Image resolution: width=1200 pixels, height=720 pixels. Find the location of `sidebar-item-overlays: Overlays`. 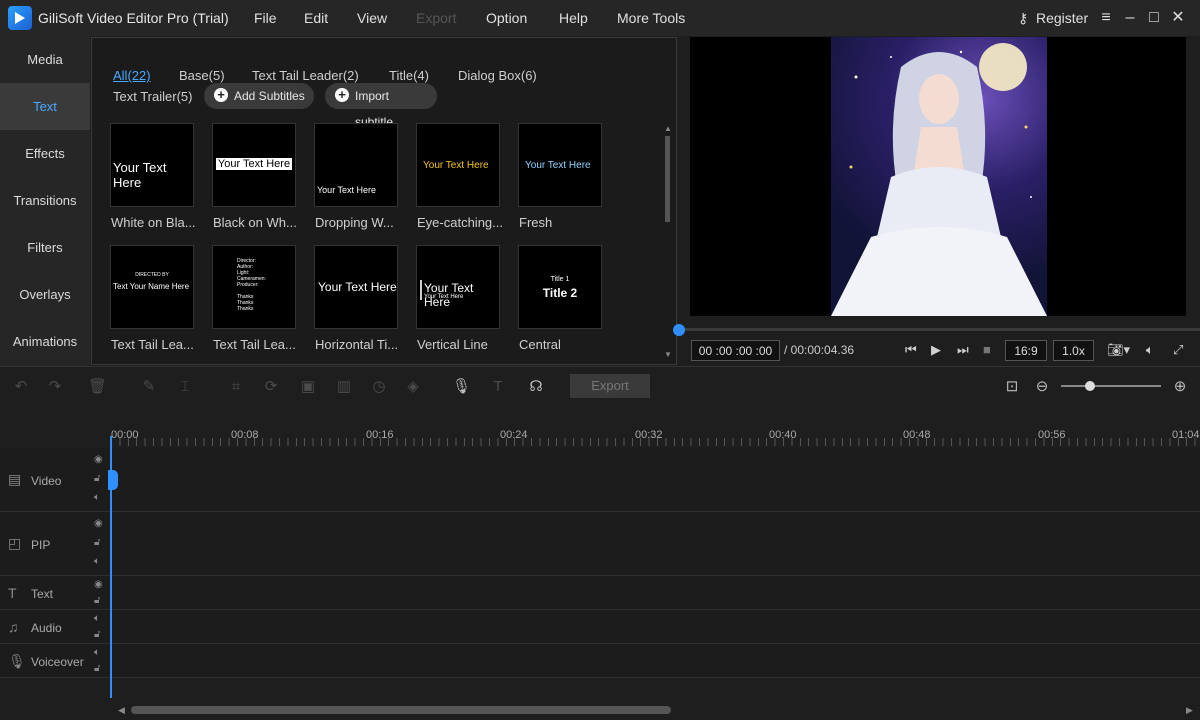

sidebar-item-overlays: Overlays is located at coordinates (45, 294).